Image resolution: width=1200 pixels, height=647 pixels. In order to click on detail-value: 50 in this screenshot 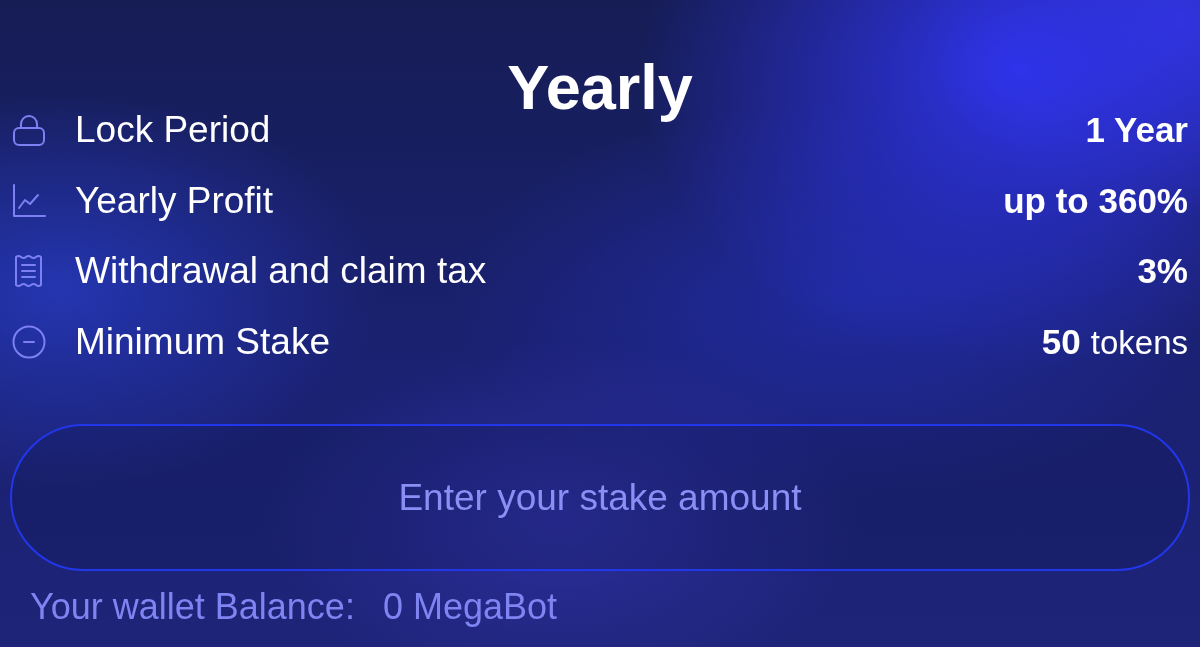, I will do `click(1061, 341)`.